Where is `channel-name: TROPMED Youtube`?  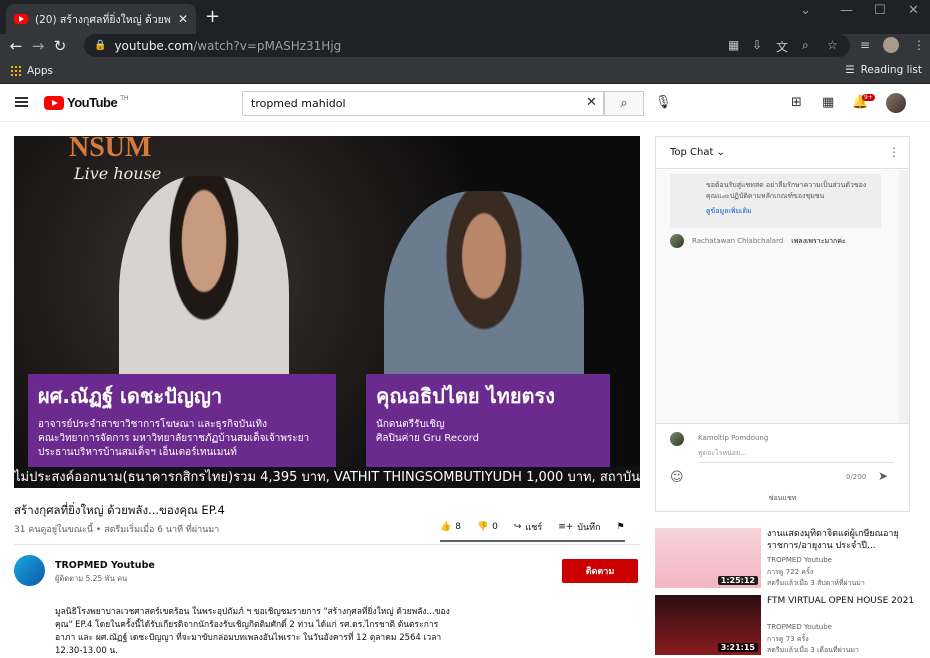
channel-name: TROPMED Youtube is located at coordinates (105, 565).